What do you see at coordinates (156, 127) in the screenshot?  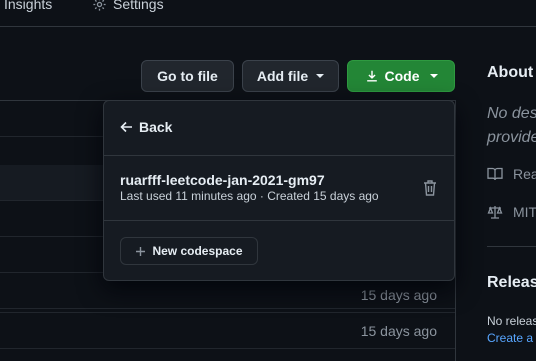 I see `back-label: Back` at bounding box center [156, 127].